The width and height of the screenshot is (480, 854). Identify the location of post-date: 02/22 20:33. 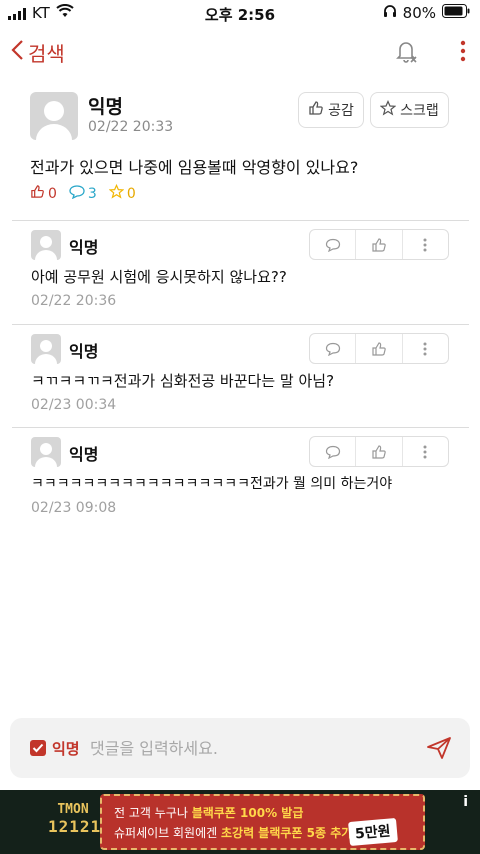
(131, 127).